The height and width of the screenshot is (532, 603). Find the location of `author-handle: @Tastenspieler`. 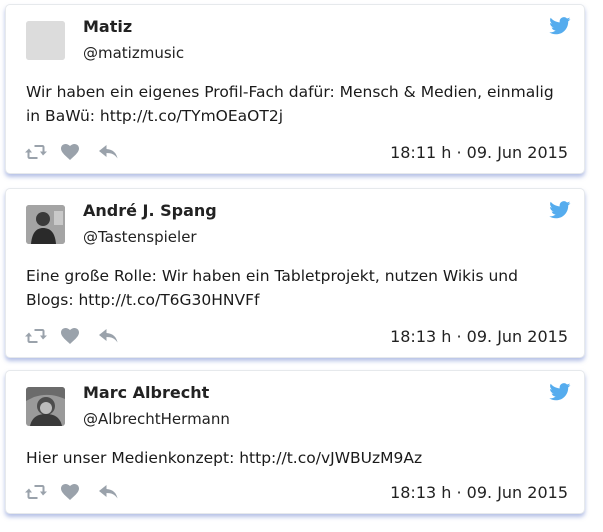

author-handle: @Tastenspieler is located at coordinates (140, 237).